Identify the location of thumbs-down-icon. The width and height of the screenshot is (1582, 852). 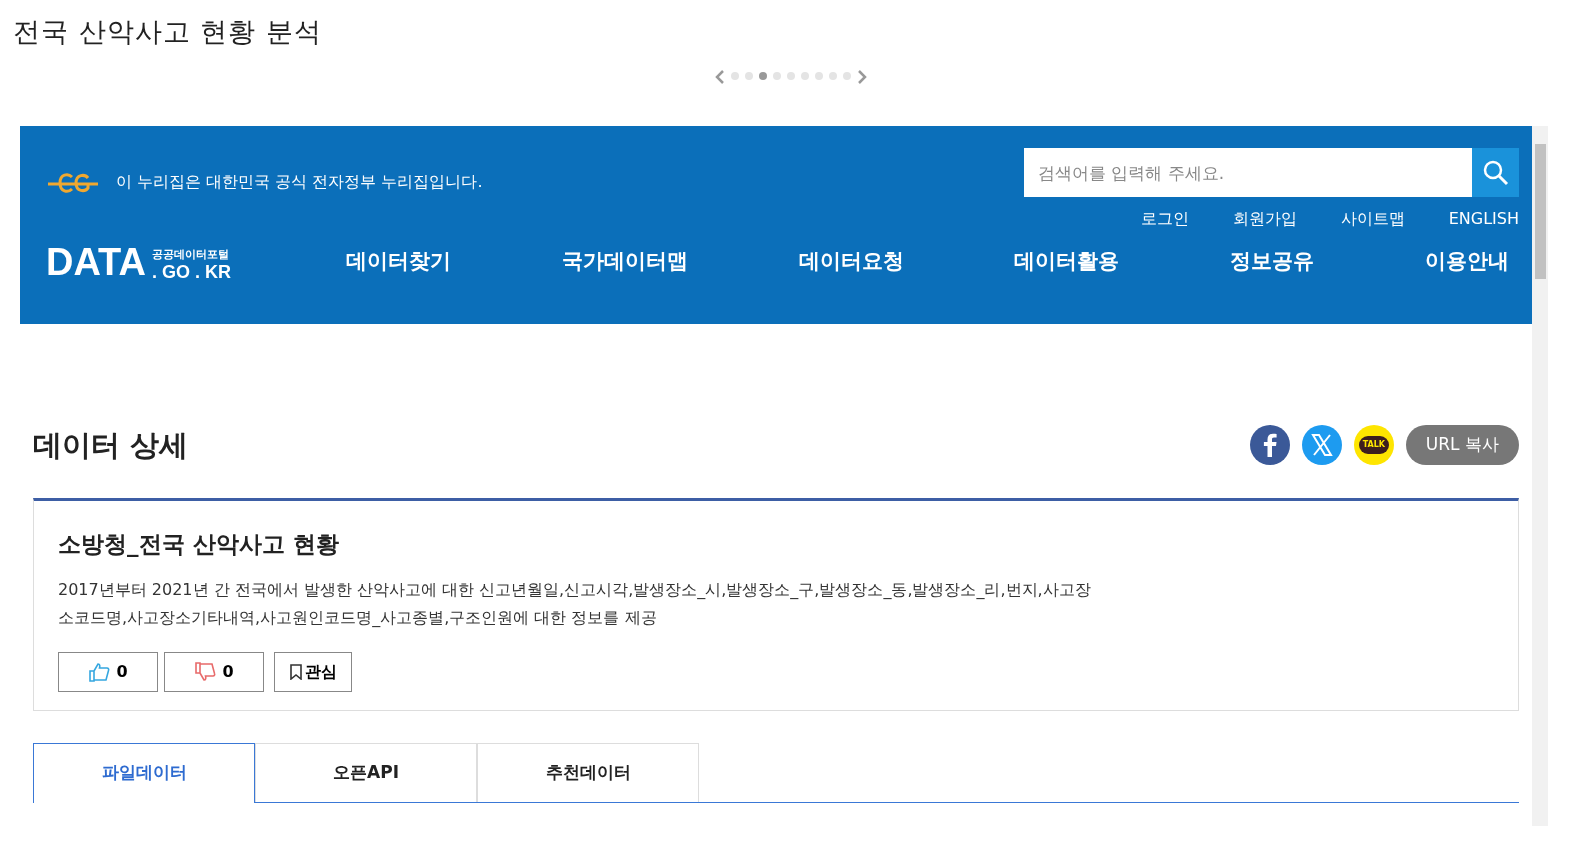
(205, 671).